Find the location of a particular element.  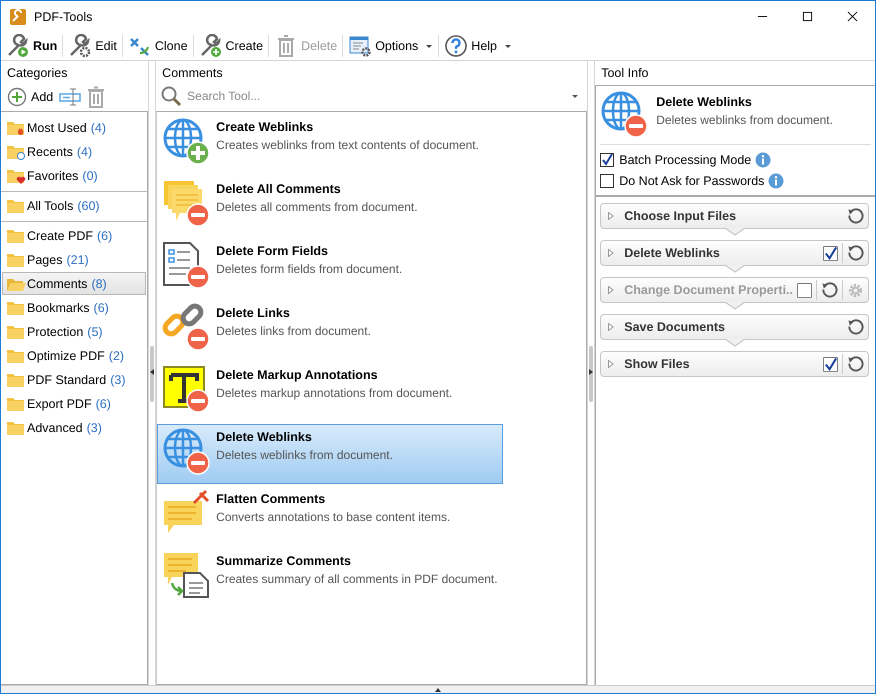

category-item: Pages (21) is located at coordinates (74, 259).